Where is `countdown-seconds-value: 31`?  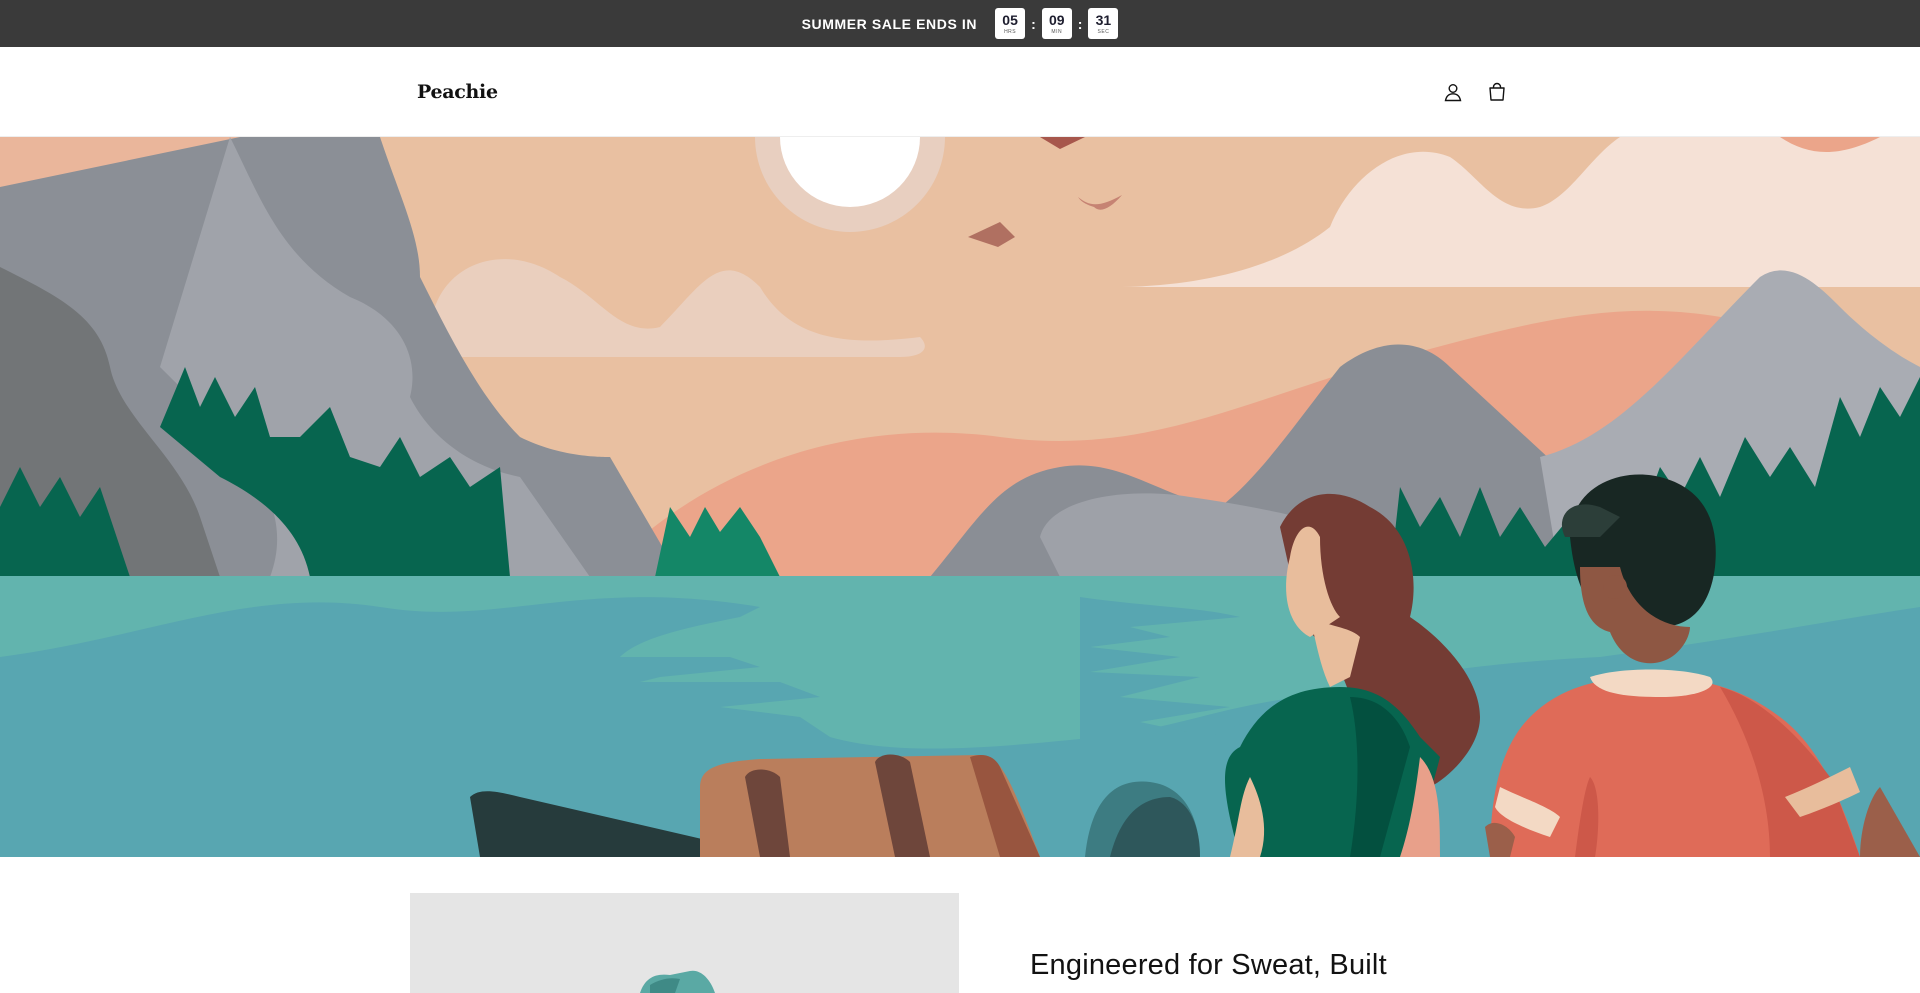
countdown-seconds-value: 31 is located at coordinates (1103, 19).